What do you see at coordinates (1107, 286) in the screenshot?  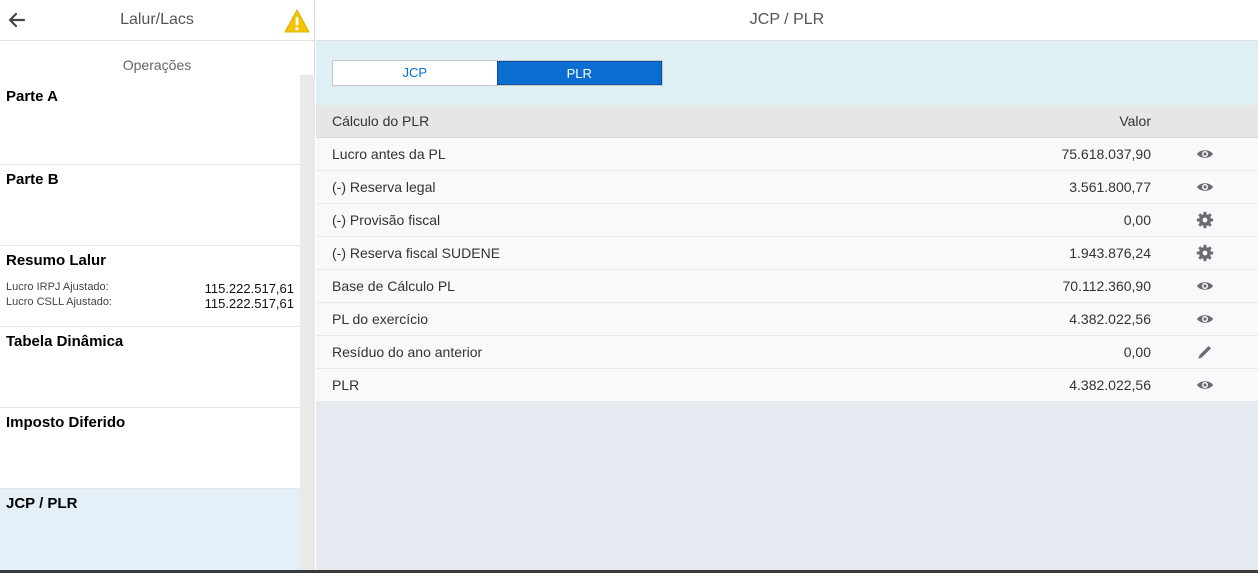 I see `row-value: 70.112.360,90` at bounding box center [1107, 286].